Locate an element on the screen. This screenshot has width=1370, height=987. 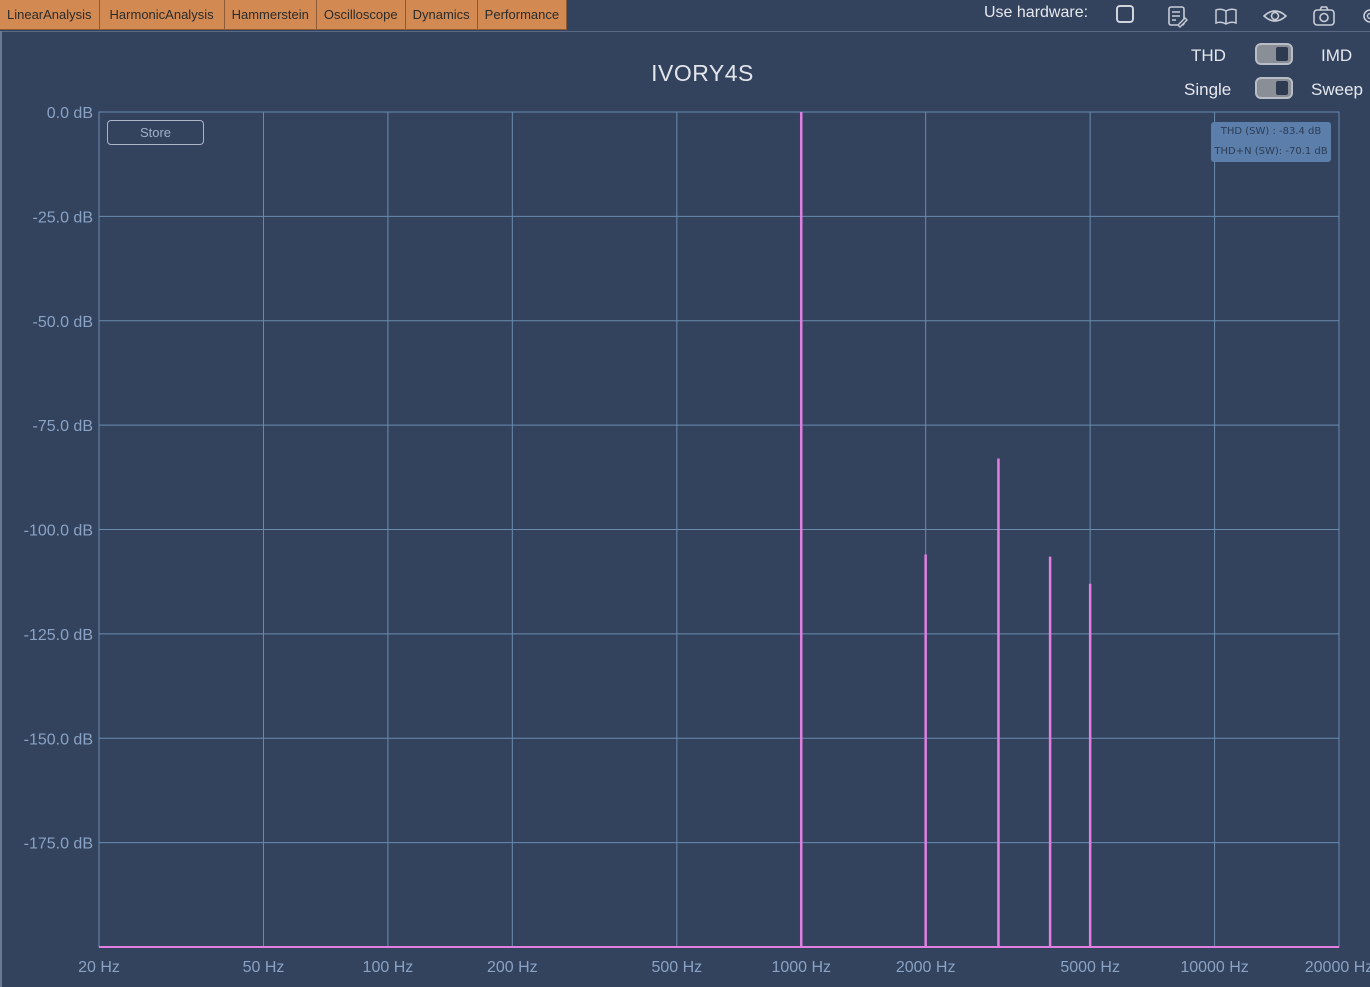
x-tick-label: 500 Hz is located at coordinates (676, 967).